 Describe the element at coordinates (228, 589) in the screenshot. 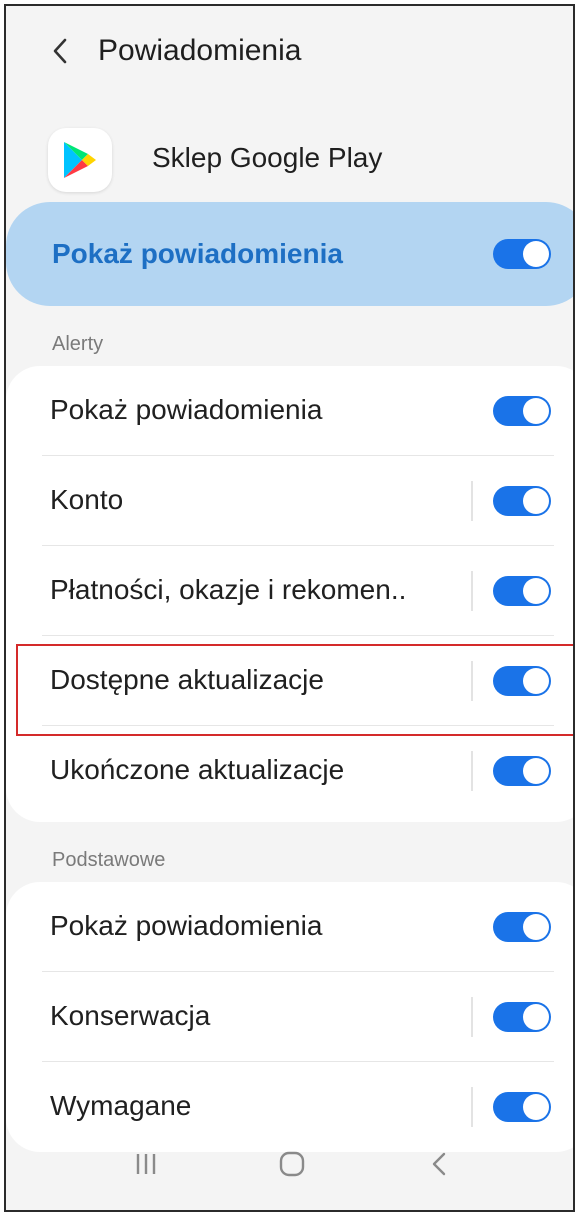

I see `row-label: Płatności, okazje i rekomen..` at that location.